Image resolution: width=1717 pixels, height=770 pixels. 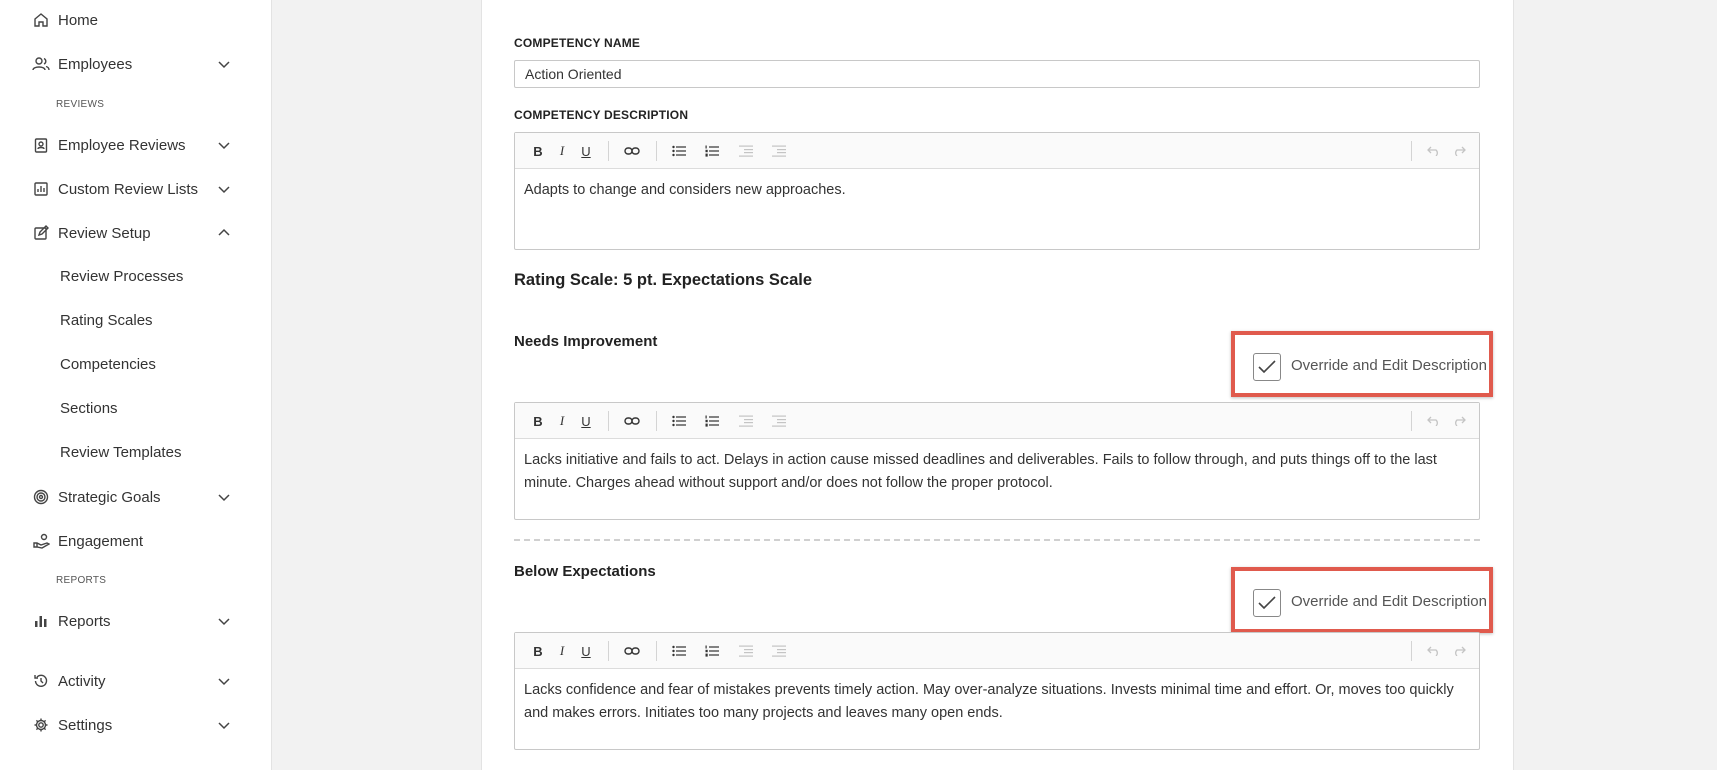 I want to click on gear-icon, so click(x=41, y=725).